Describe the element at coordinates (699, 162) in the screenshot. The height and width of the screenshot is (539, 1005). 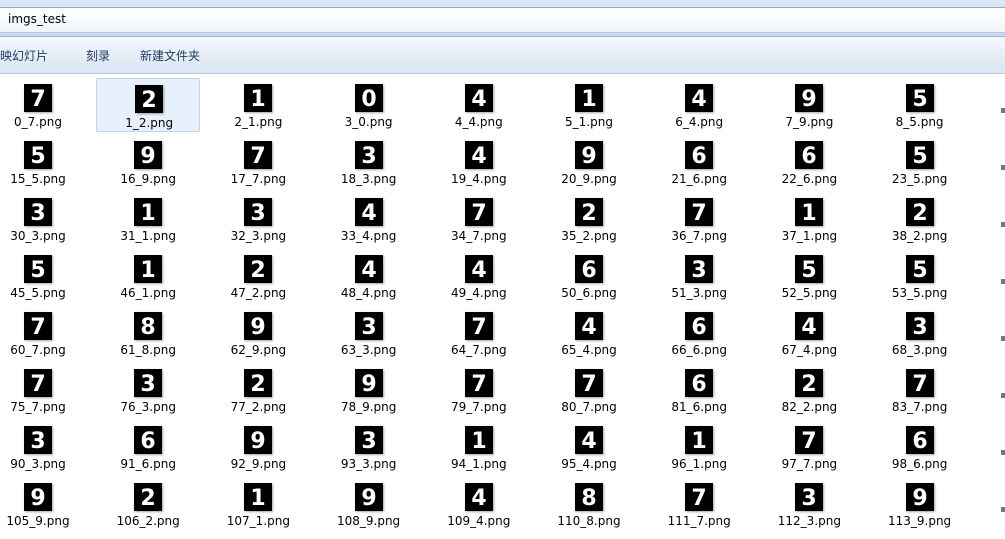
I see `file-item: 6 21_6.png` at that location.